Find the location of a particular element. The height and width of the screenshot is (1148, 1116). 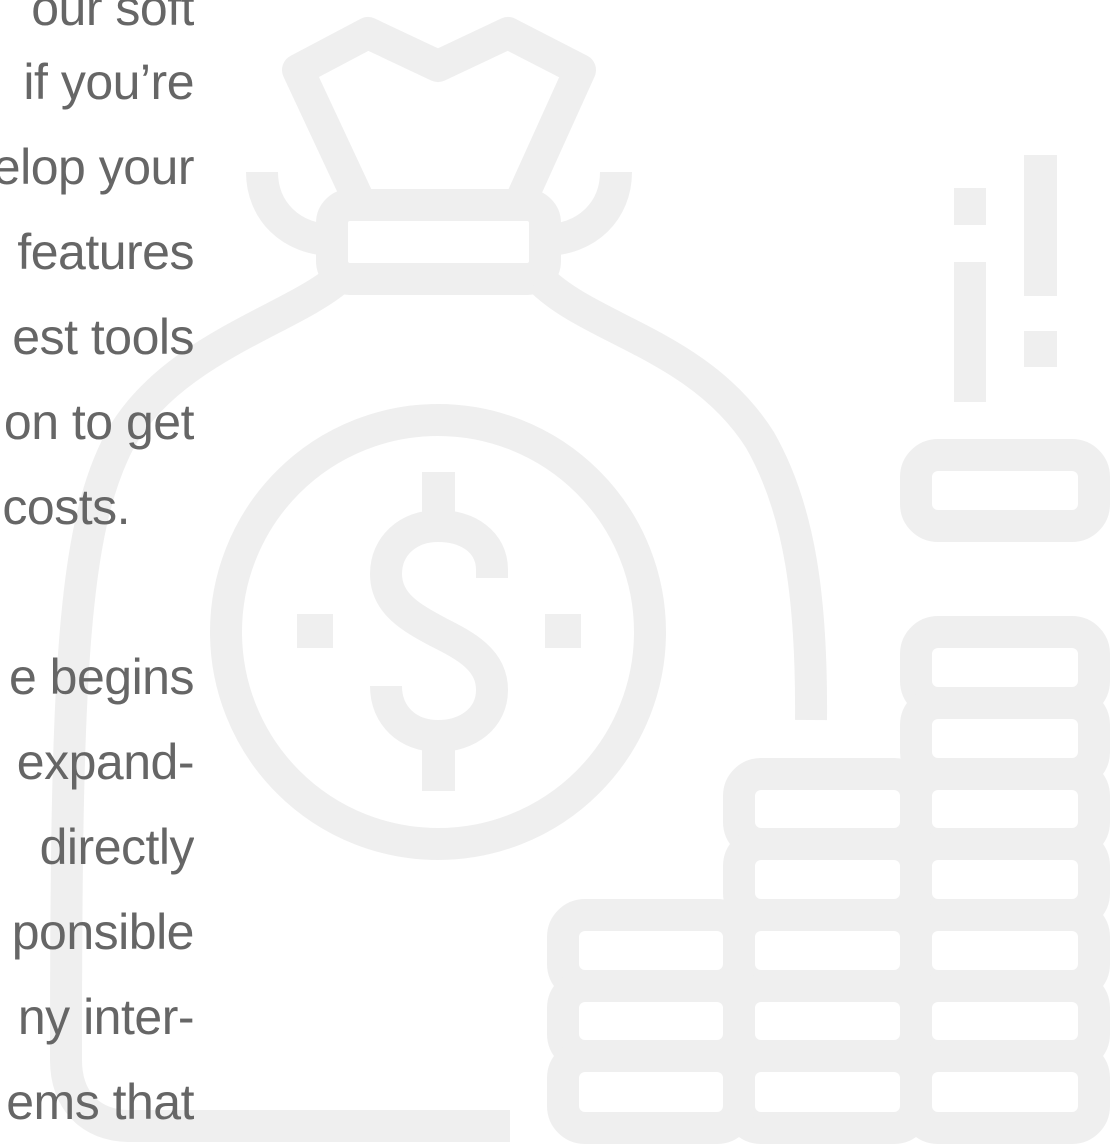

text-line: directly is located at coordinates (116, 847).